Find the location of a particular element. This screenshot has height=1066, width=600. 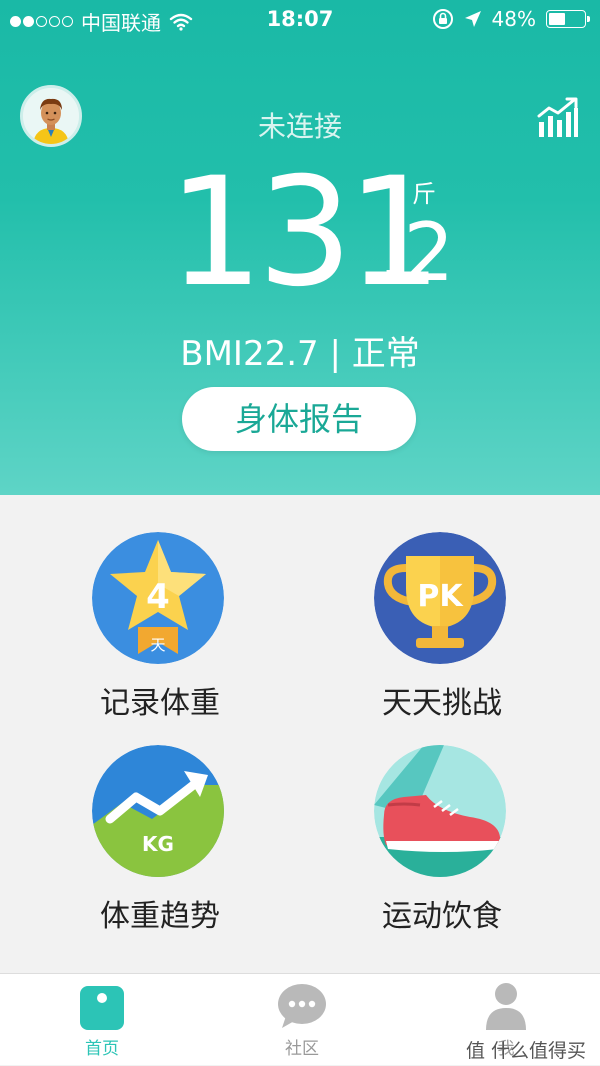

trophy-pk-icon: PK is located at coordinates (440, 598).